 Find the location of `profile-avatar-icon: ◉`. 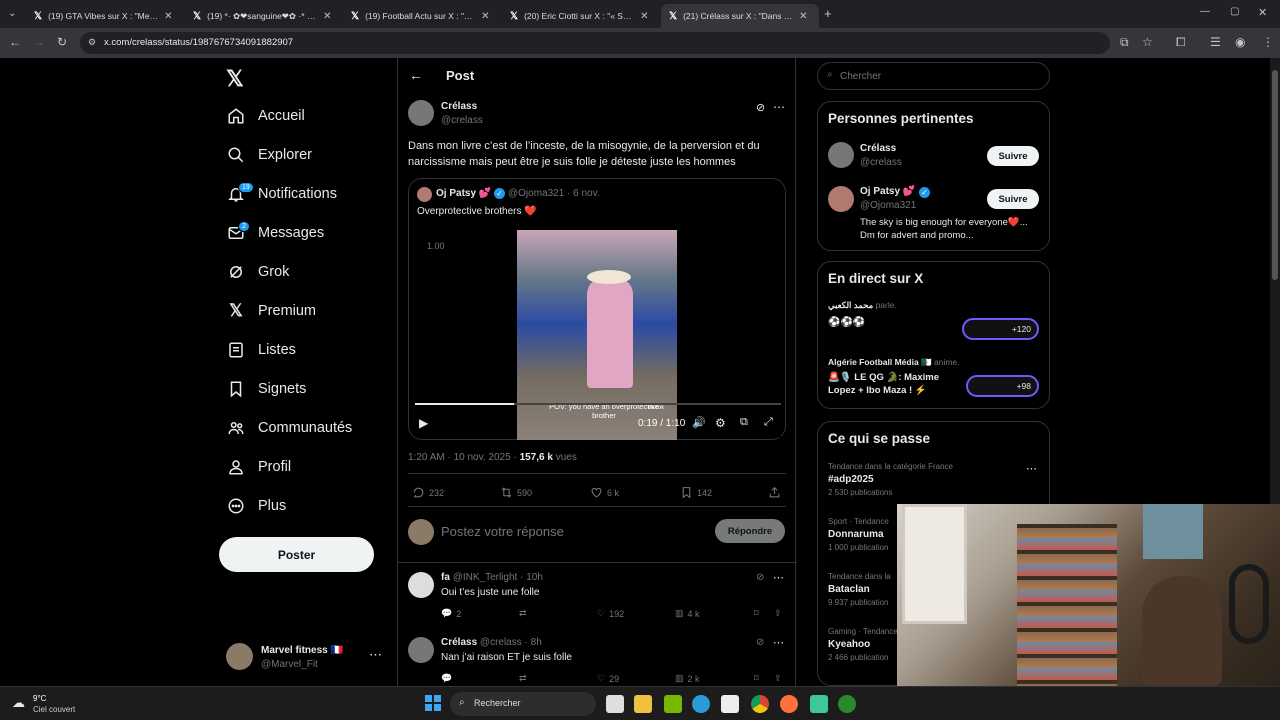

profile-avatar-icon: ◉ is located at coordinates (1240, 42).